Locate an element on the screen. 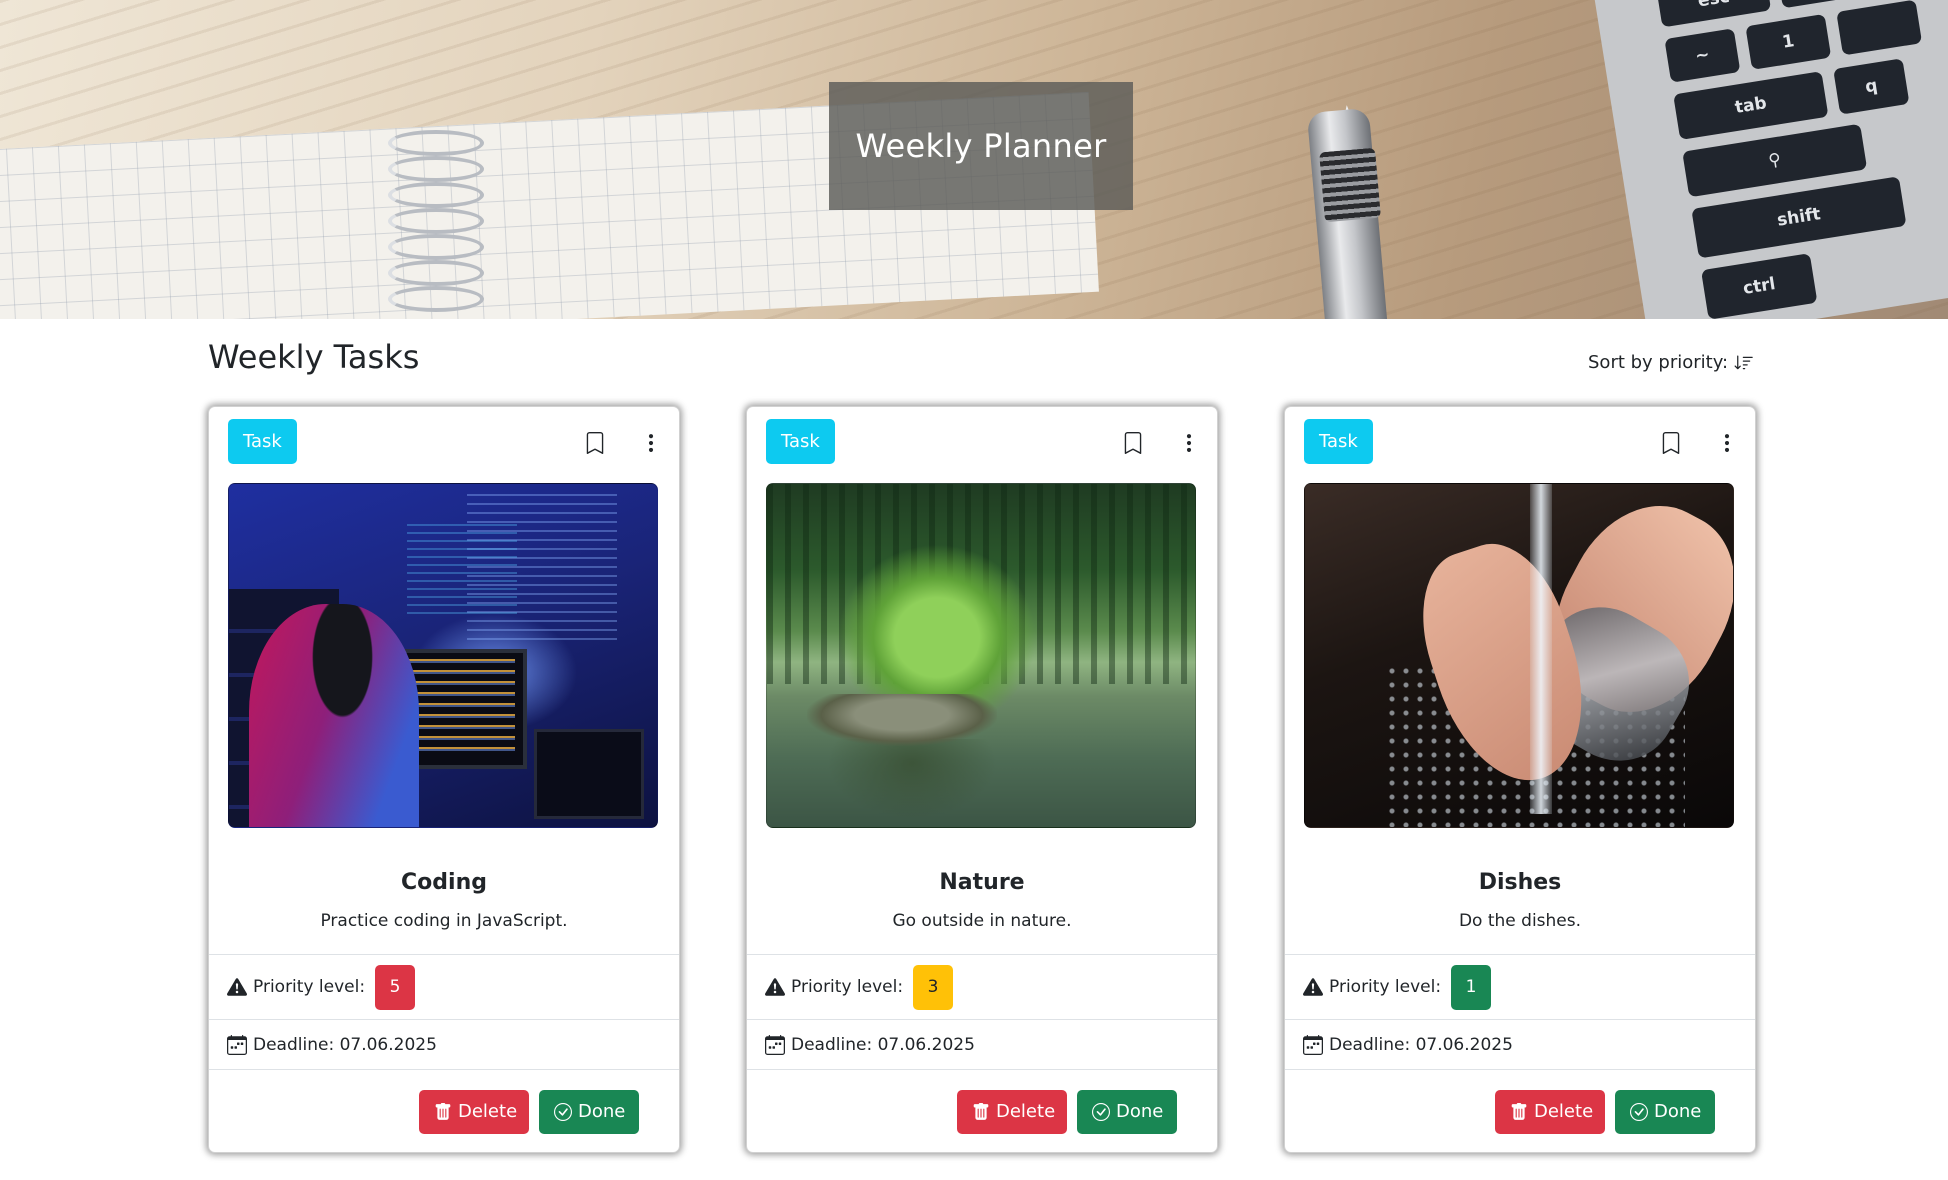  hero-title-box: Weekly Planner is located at coordinates (981, 146).